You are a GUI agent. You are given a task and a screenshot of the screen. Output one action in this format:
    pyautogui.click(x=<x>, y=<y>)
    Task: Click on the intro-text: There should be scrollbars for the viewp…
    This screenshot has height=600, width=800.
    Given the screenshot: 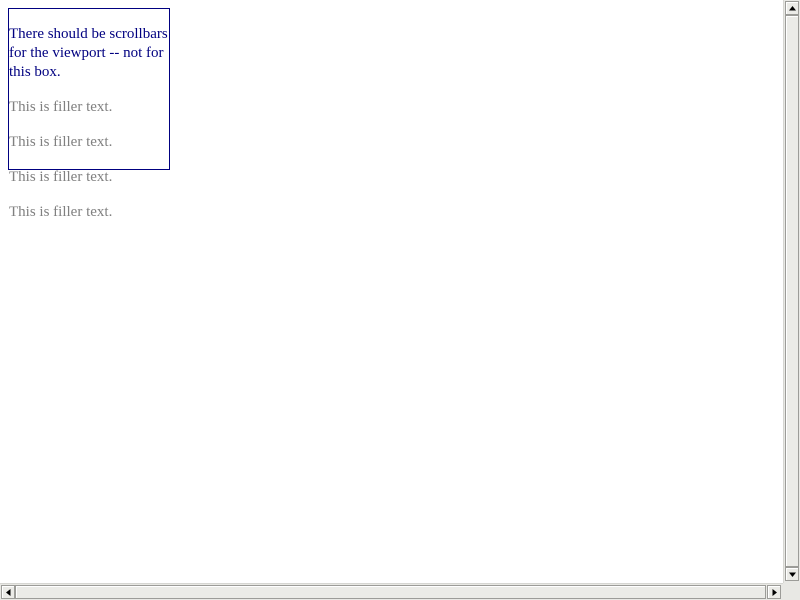 What is the action you would take?
    pyautogui.click(x=88, y=53)
    